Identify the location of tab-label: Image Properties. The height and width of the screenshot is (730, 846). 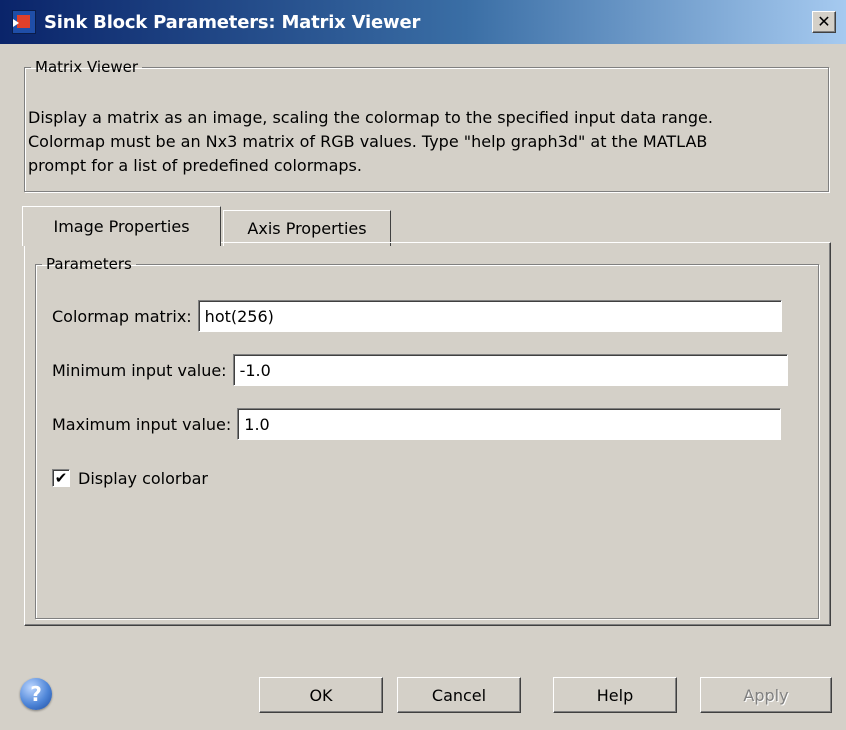
(121, 226).